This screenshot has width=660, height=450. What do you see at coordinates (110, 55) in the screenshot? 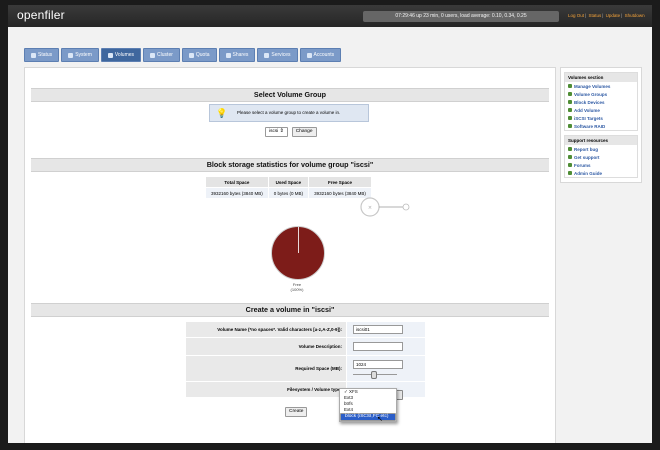
I see `volumes-icon` at bounding box center [110, 55].